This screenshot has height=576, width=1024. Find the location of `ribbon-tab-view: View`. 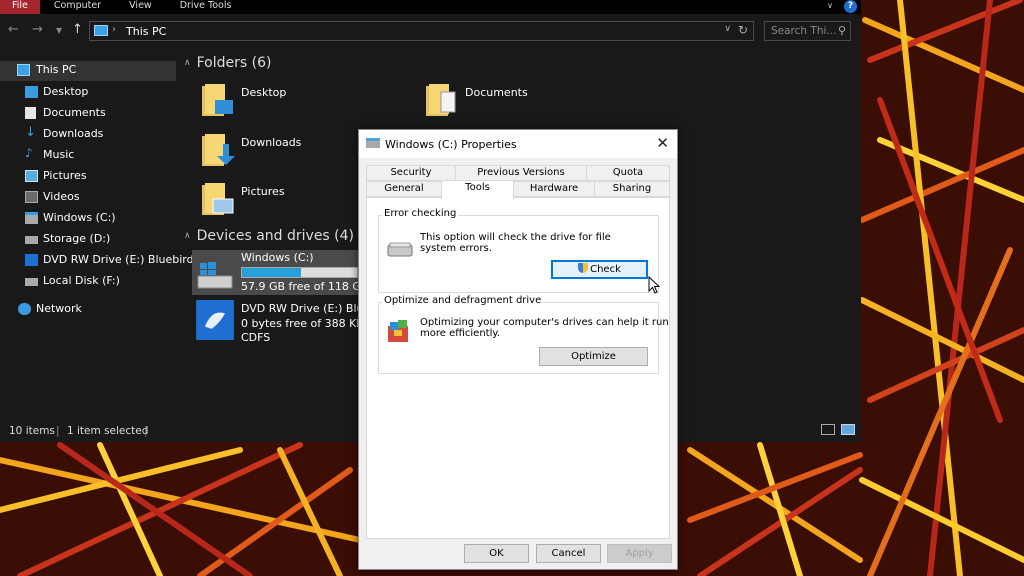

ribbon-tab-view: View is located at coordinates (140, 7).